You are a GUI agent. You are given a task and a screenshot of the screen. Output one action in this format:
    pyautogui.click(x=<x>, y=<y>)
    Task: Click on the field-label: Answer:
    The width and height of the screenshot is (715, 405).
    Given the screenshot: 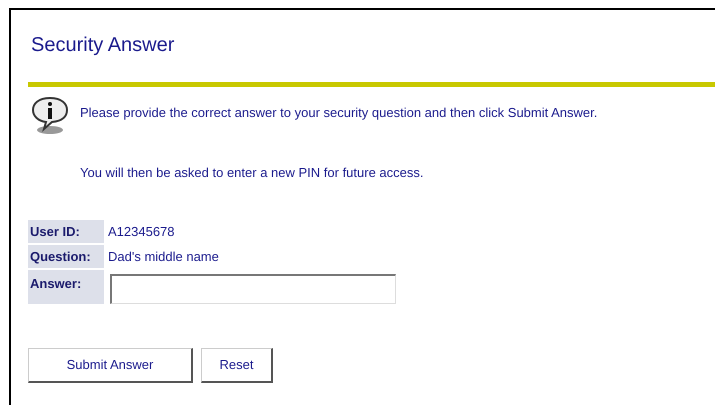 What is the action you would take?
    pyautogui.click(x=66, y=287)
    